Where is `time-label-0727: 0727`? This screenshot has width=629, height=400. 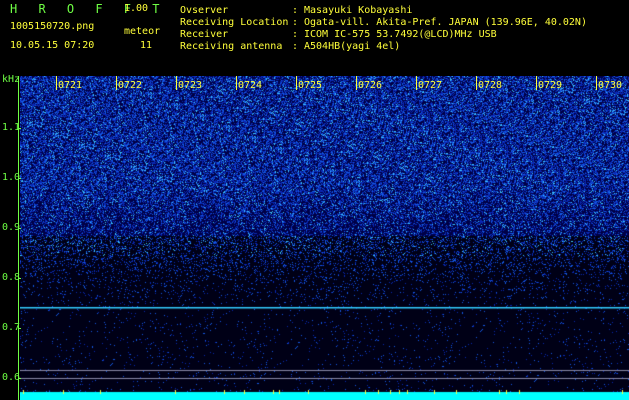
time-label-0727: 0727 is located at coordinates (430, 85).